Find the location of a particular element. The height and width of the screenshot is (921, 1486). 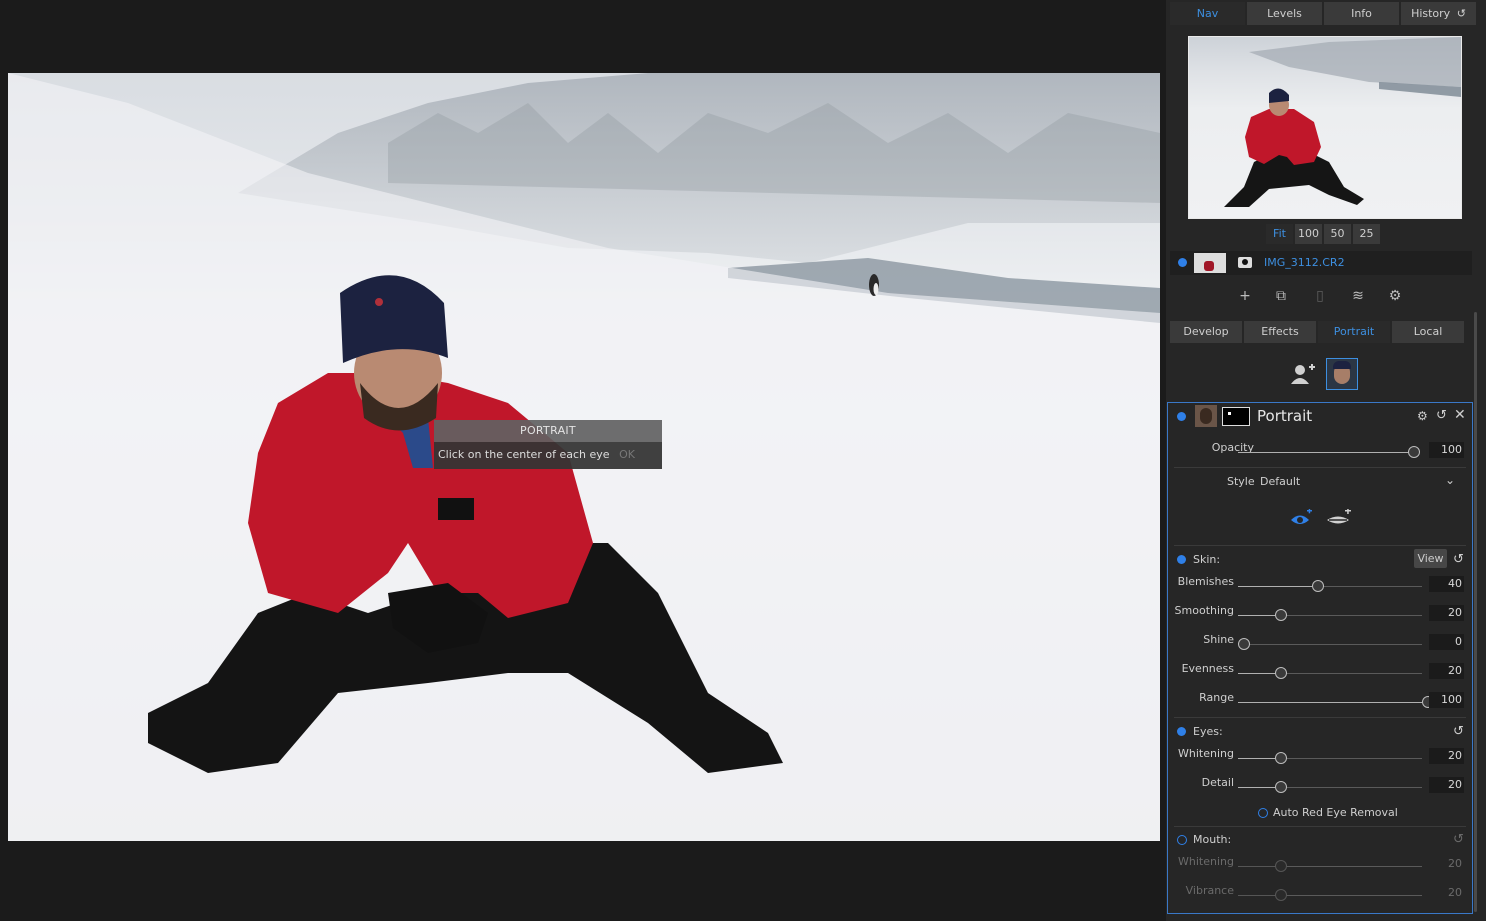

slider-label: Blemishes is located at coordinates (1205, 581).